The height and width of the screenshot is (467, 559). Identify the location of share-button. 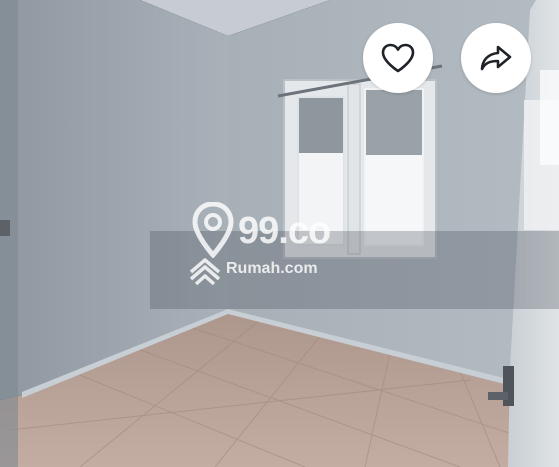
(496, 58).